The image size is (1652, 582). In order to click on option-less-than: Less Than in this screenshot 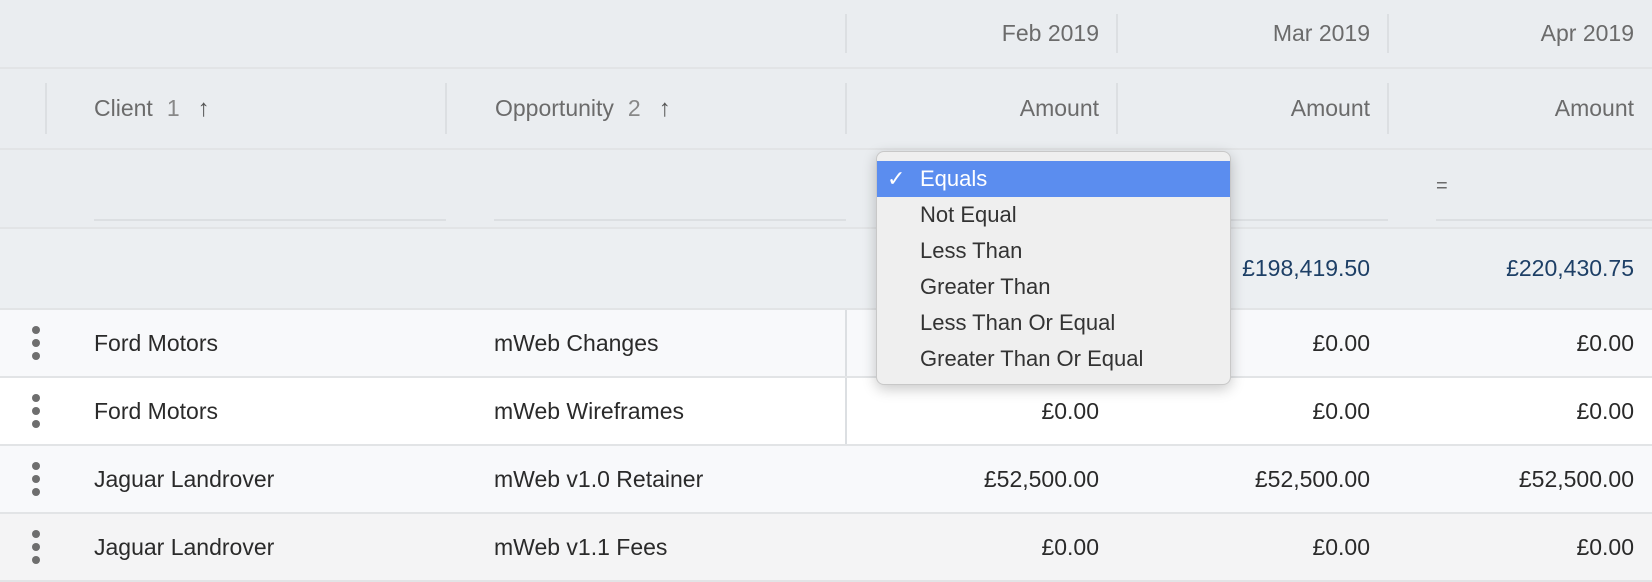, I will do `click(1053, 251)`.